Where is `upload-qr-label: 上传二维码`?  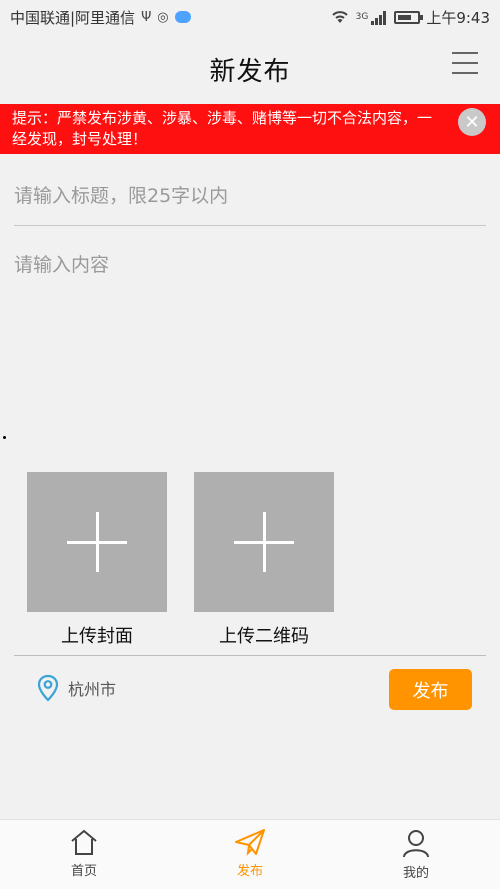 upload-qr-label: 上传二维码 is located at coordinates (264, 636).